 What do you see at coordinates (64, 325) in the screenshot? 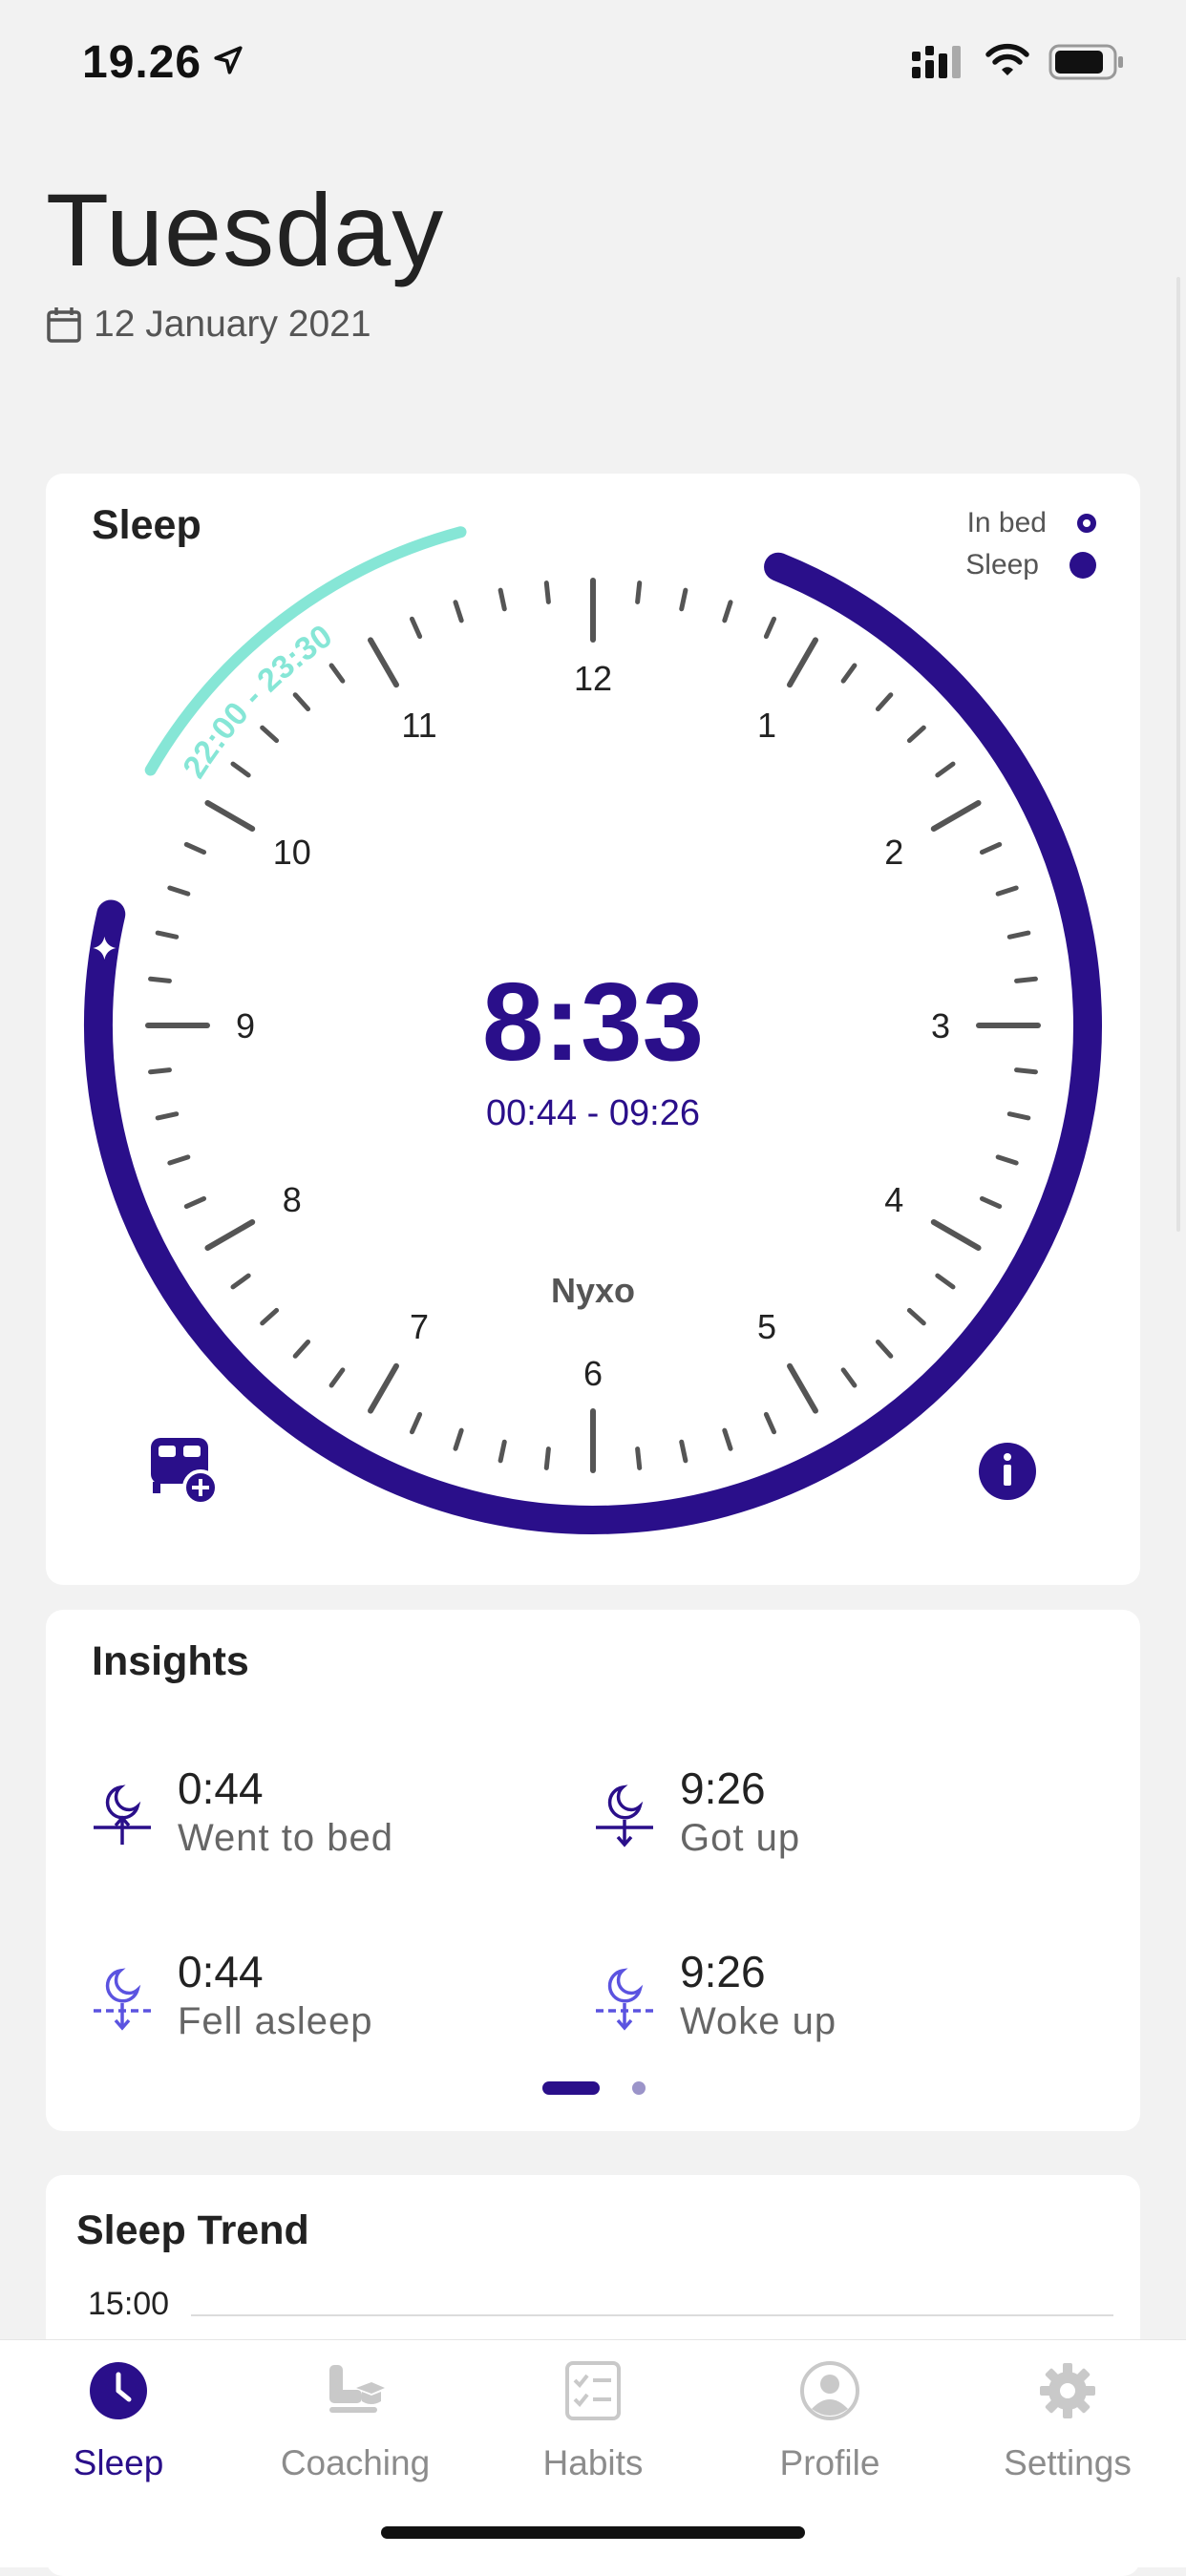
I see `calendar-icon` at bounding box center [64, 325].